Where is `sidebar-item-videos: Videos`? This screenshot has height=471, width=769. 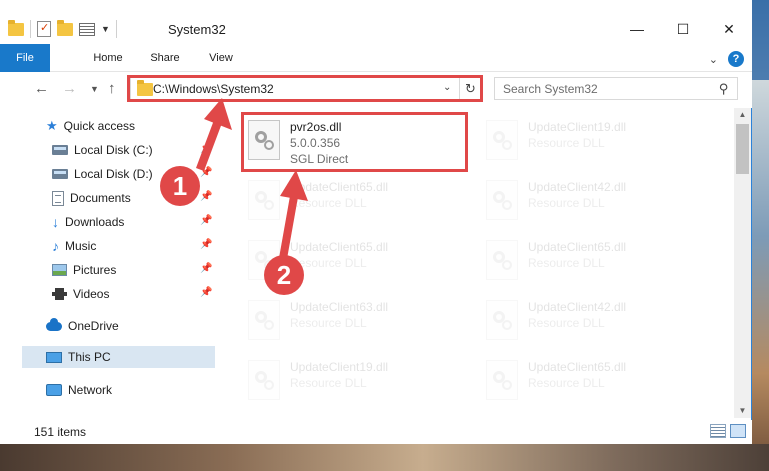
sidebar-item-videos: Videos is located at coordinates (80, 294).